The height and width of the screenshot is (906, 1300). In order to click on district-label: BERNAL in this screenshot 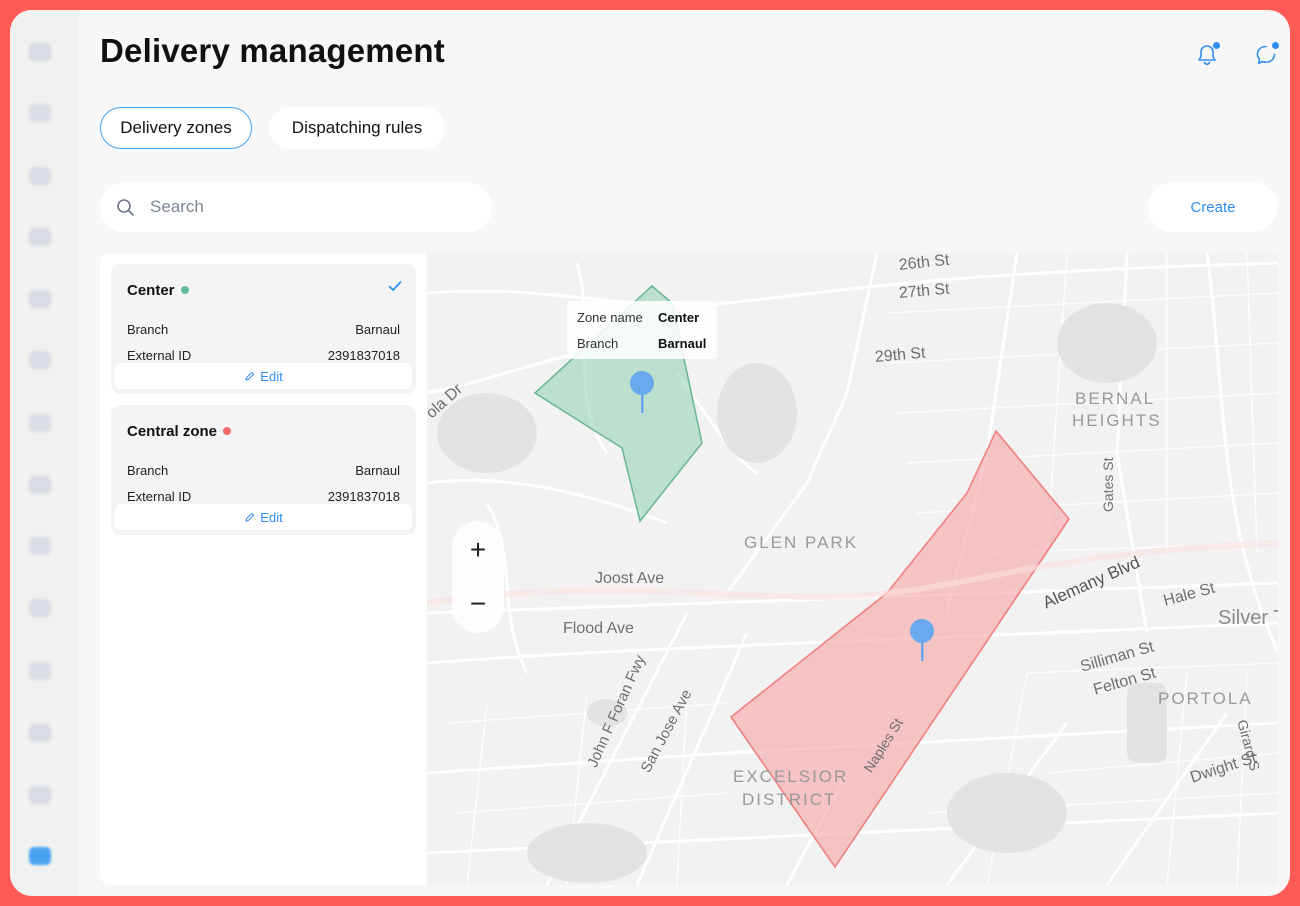, I will do `click(1115, 398)`.